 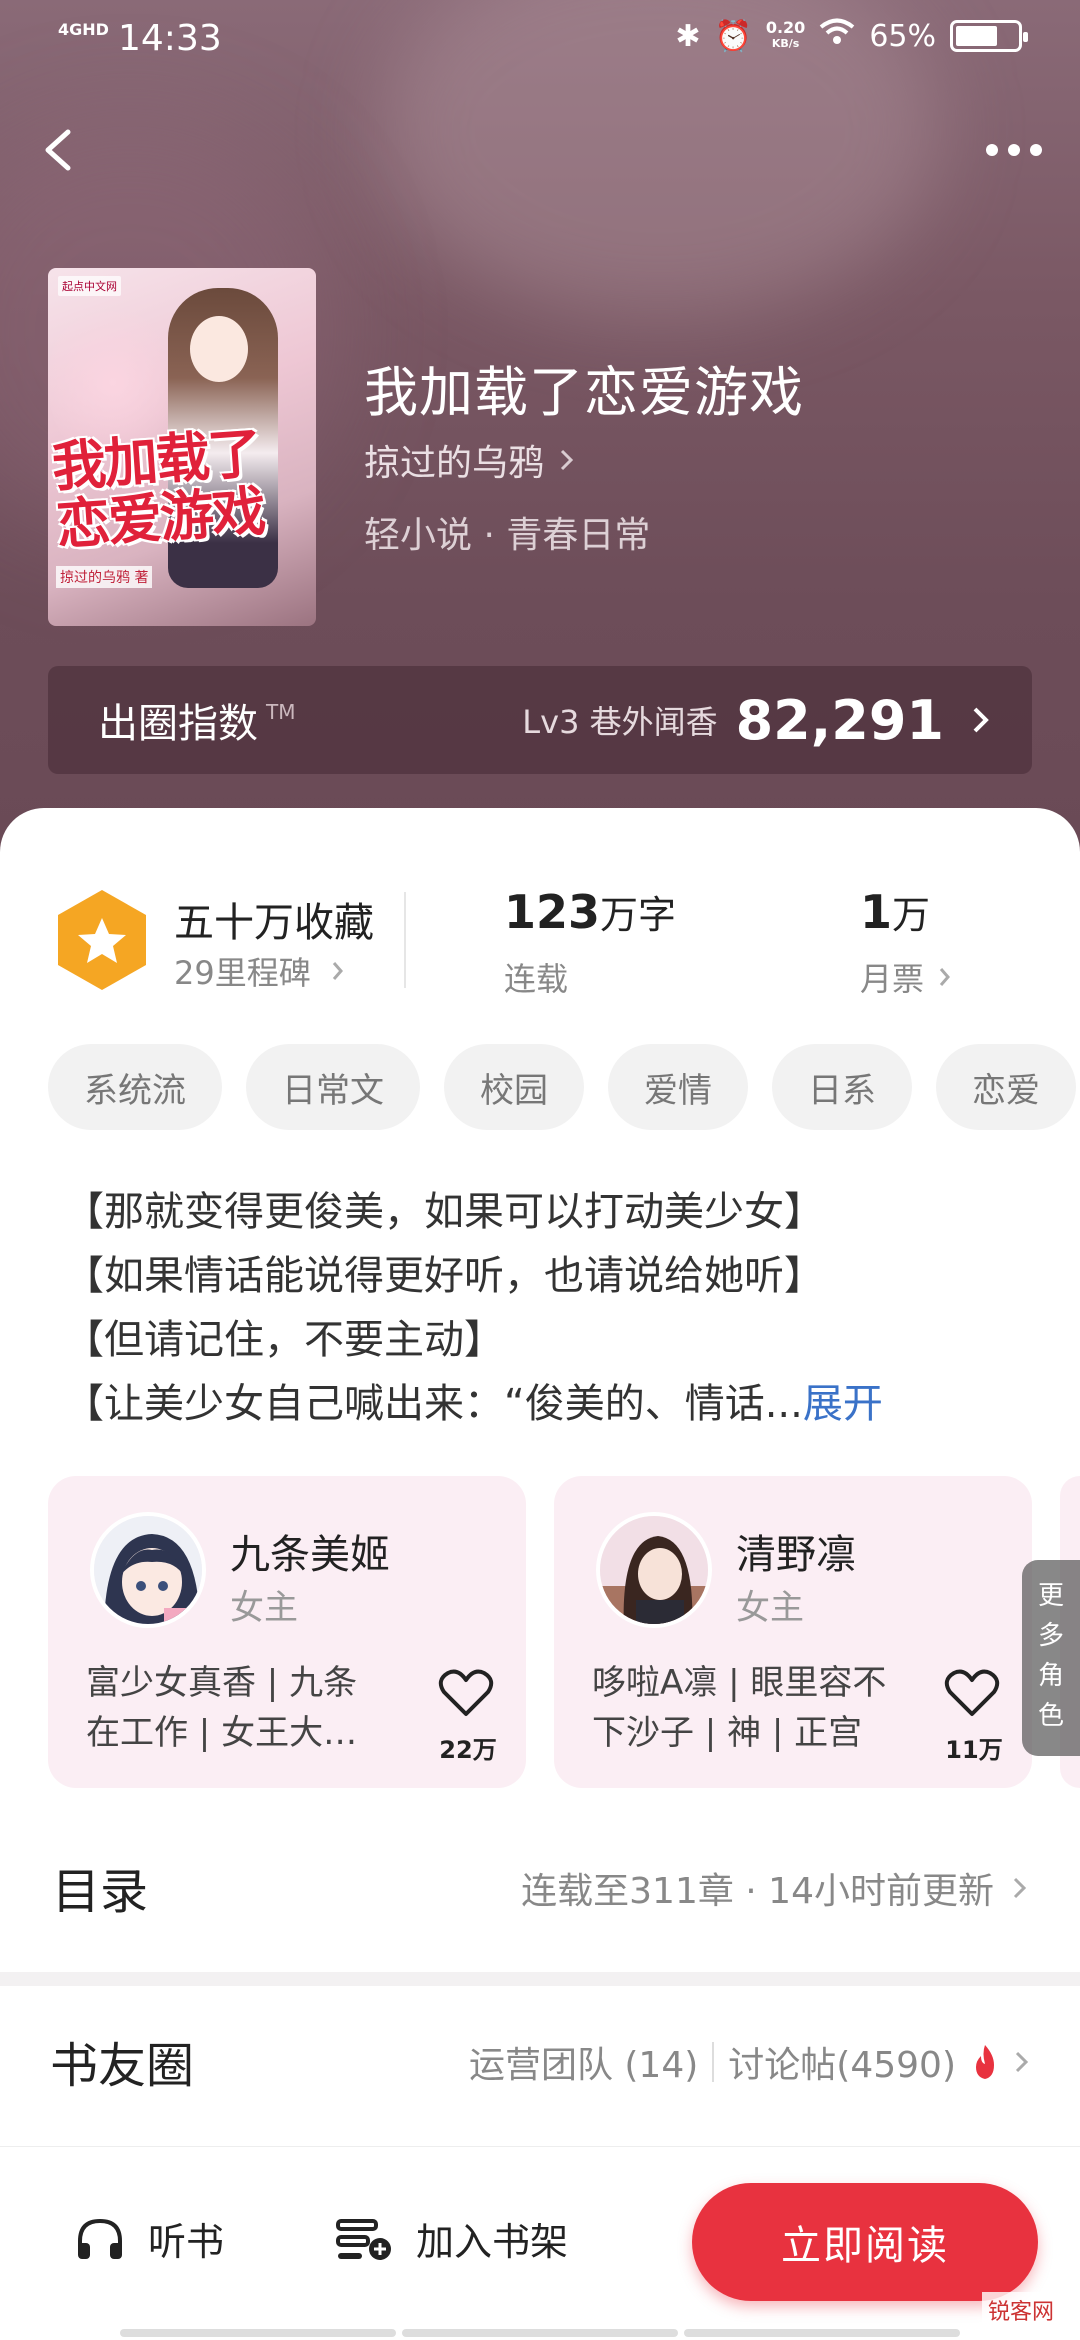 What do you see at coordinates (839, 720) in the screenshot?
I see `index-value: 82,291` at bounding box center [839, 720].